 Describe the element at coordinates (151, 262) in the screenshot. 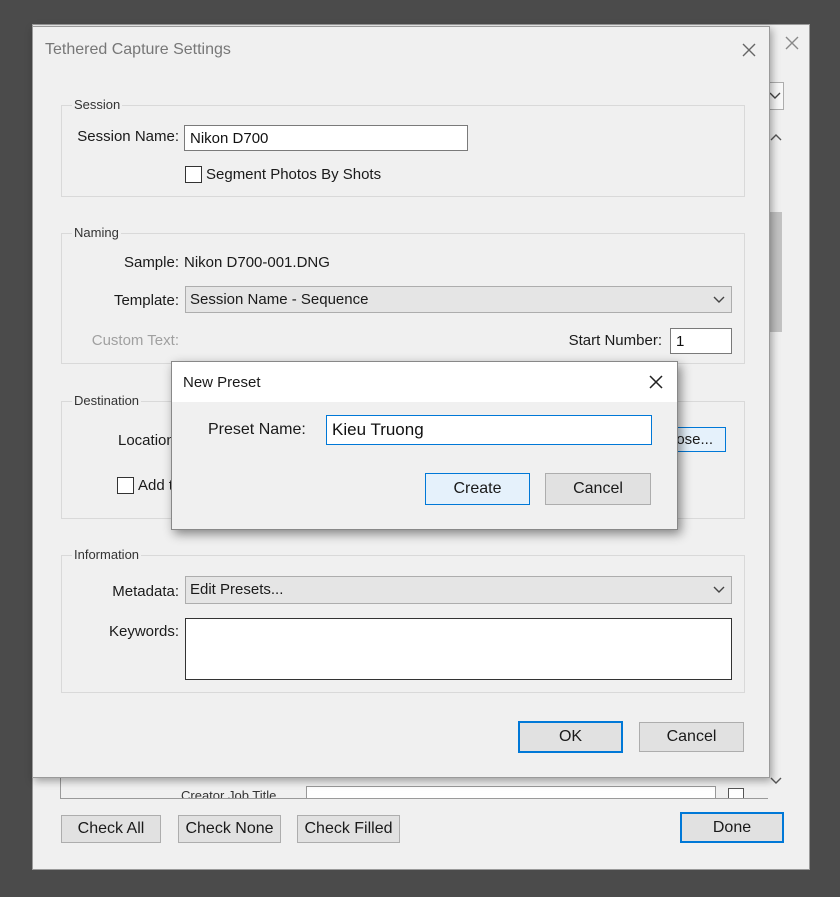

I see `sample-label: Sample:` at that location.